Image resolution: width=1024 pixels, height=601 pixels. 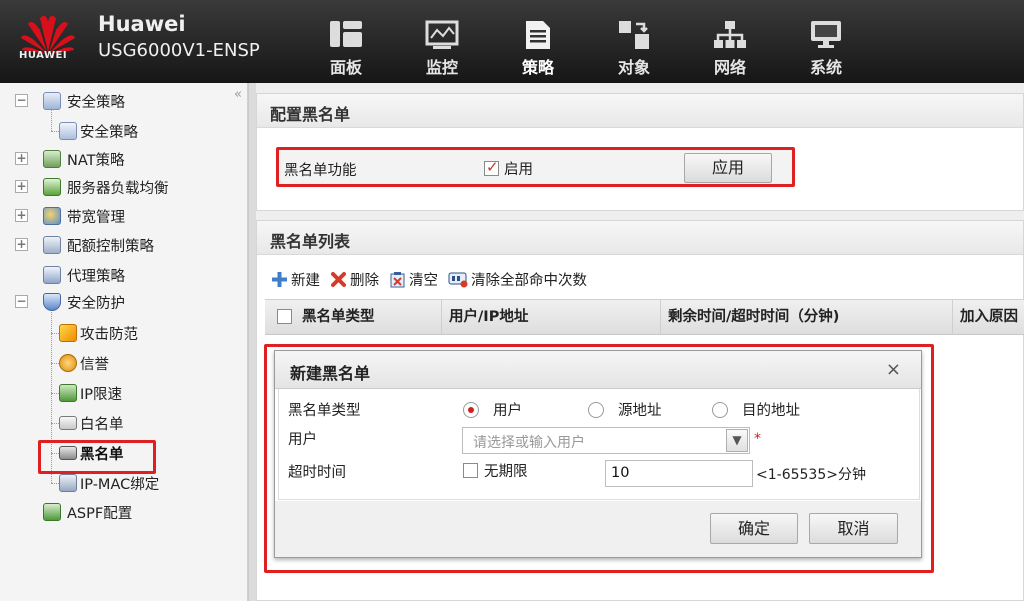 I want to click on sidebar-item-proxy-policy: 代理策略, so click(x=84, y=275).